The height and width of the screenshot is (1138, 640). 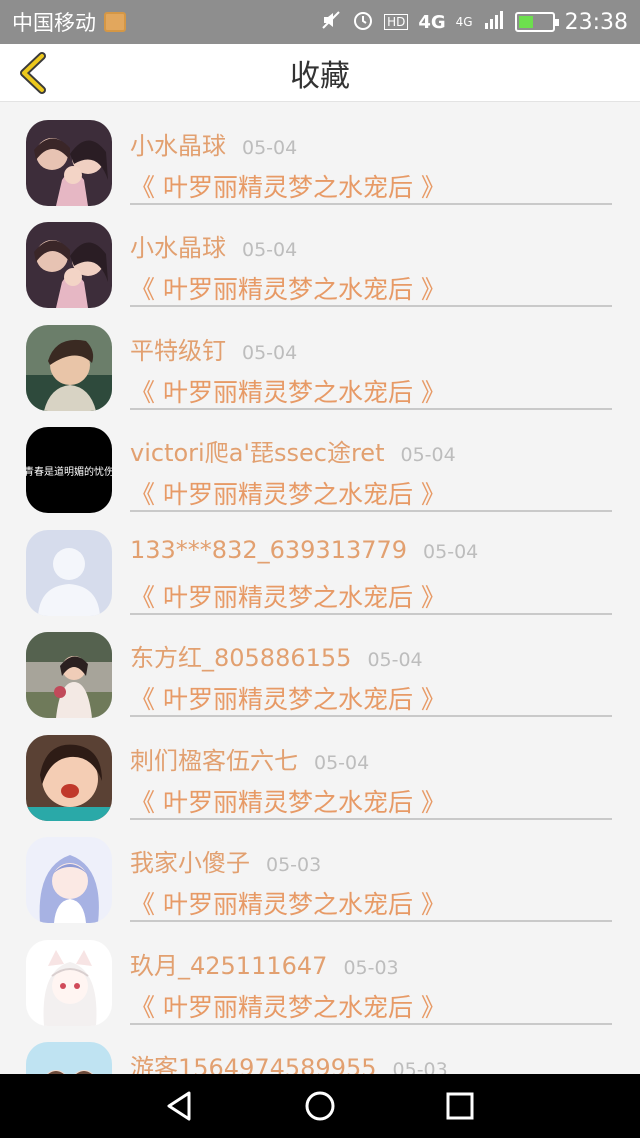 I want to click on triangle-back-icon, so click(x=179, y=1106).